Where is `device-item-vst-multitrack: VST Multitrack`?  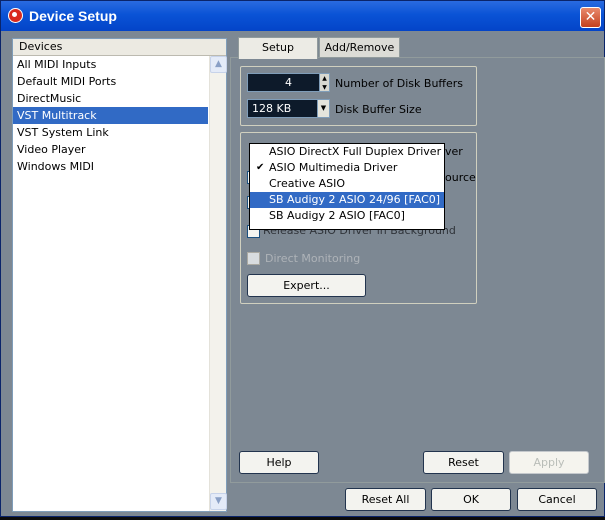
device-item-vst-multitrack: VST Multitrack is located at coordinates (110, 115).